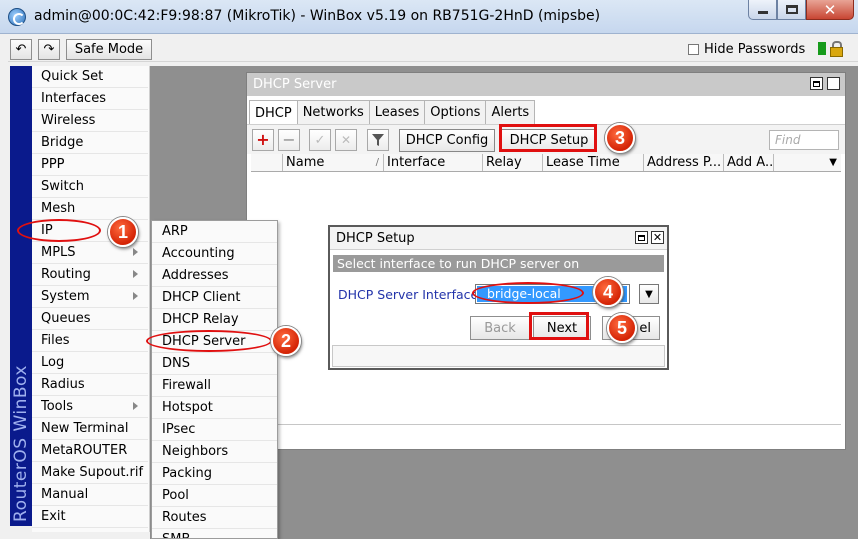  What do you see at coordinates (90, 275) in the screenshot?
I see `menu-item-routing: Routing` at bounding box center [90, 275].